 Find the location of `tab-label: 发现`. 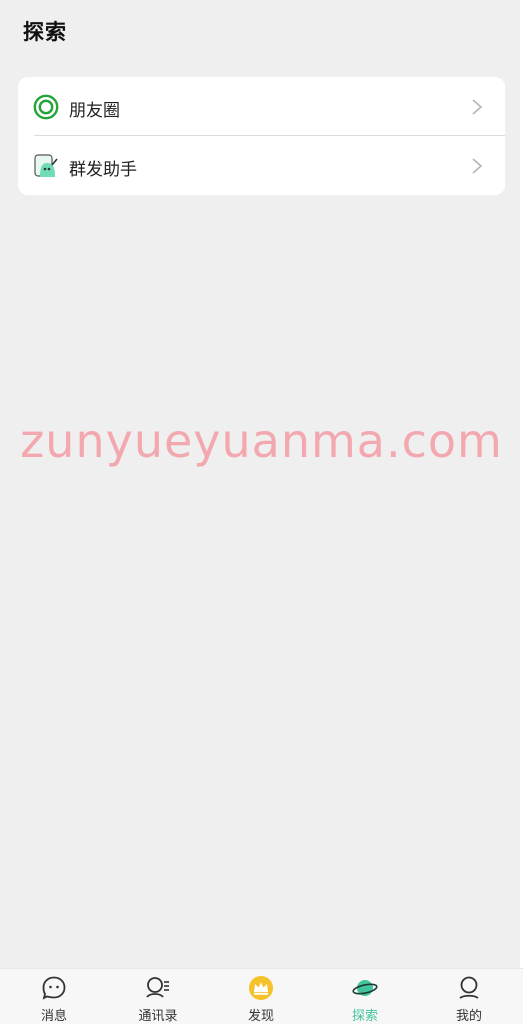

tab-label: 发现 is located at coordinates (260, 1015).